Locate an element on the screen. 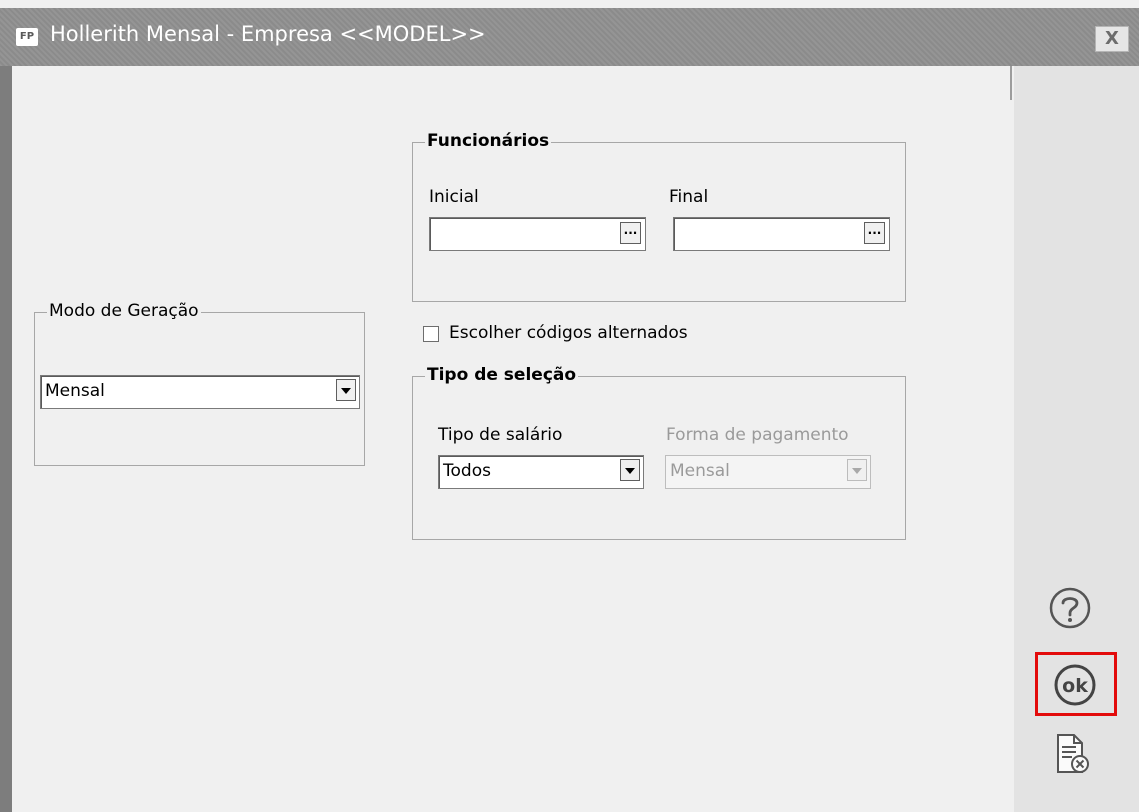 The image size is (1139, 812). ok-label: ok is located at coordinates (1075, 686).